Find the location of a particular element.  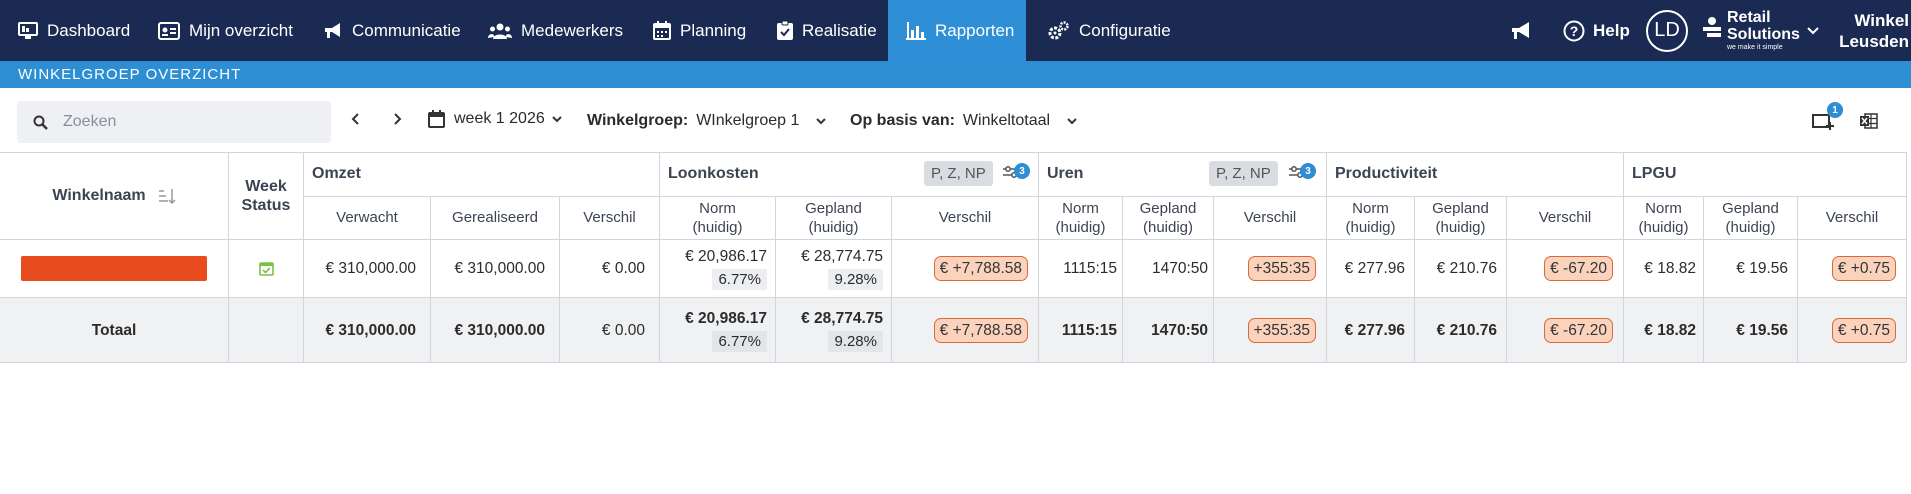

nav-mijn-overzicht: Mijn overzicht is located at coordinates (225, 30).